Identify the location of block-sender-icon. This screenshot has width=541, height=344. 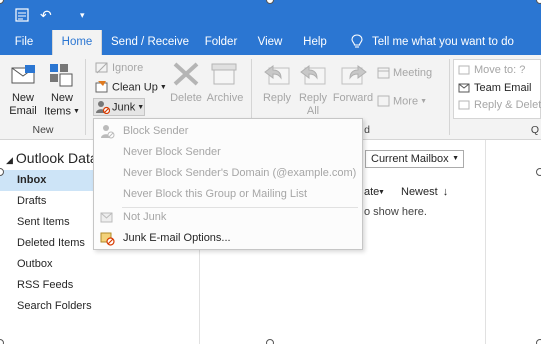
(108, 132).